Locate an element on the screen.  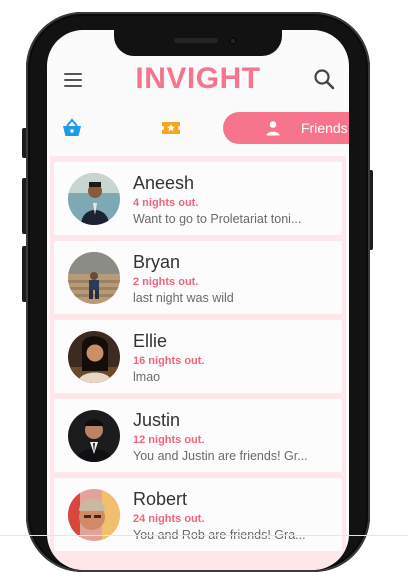
search-icon is located at coordinates (324, 79).